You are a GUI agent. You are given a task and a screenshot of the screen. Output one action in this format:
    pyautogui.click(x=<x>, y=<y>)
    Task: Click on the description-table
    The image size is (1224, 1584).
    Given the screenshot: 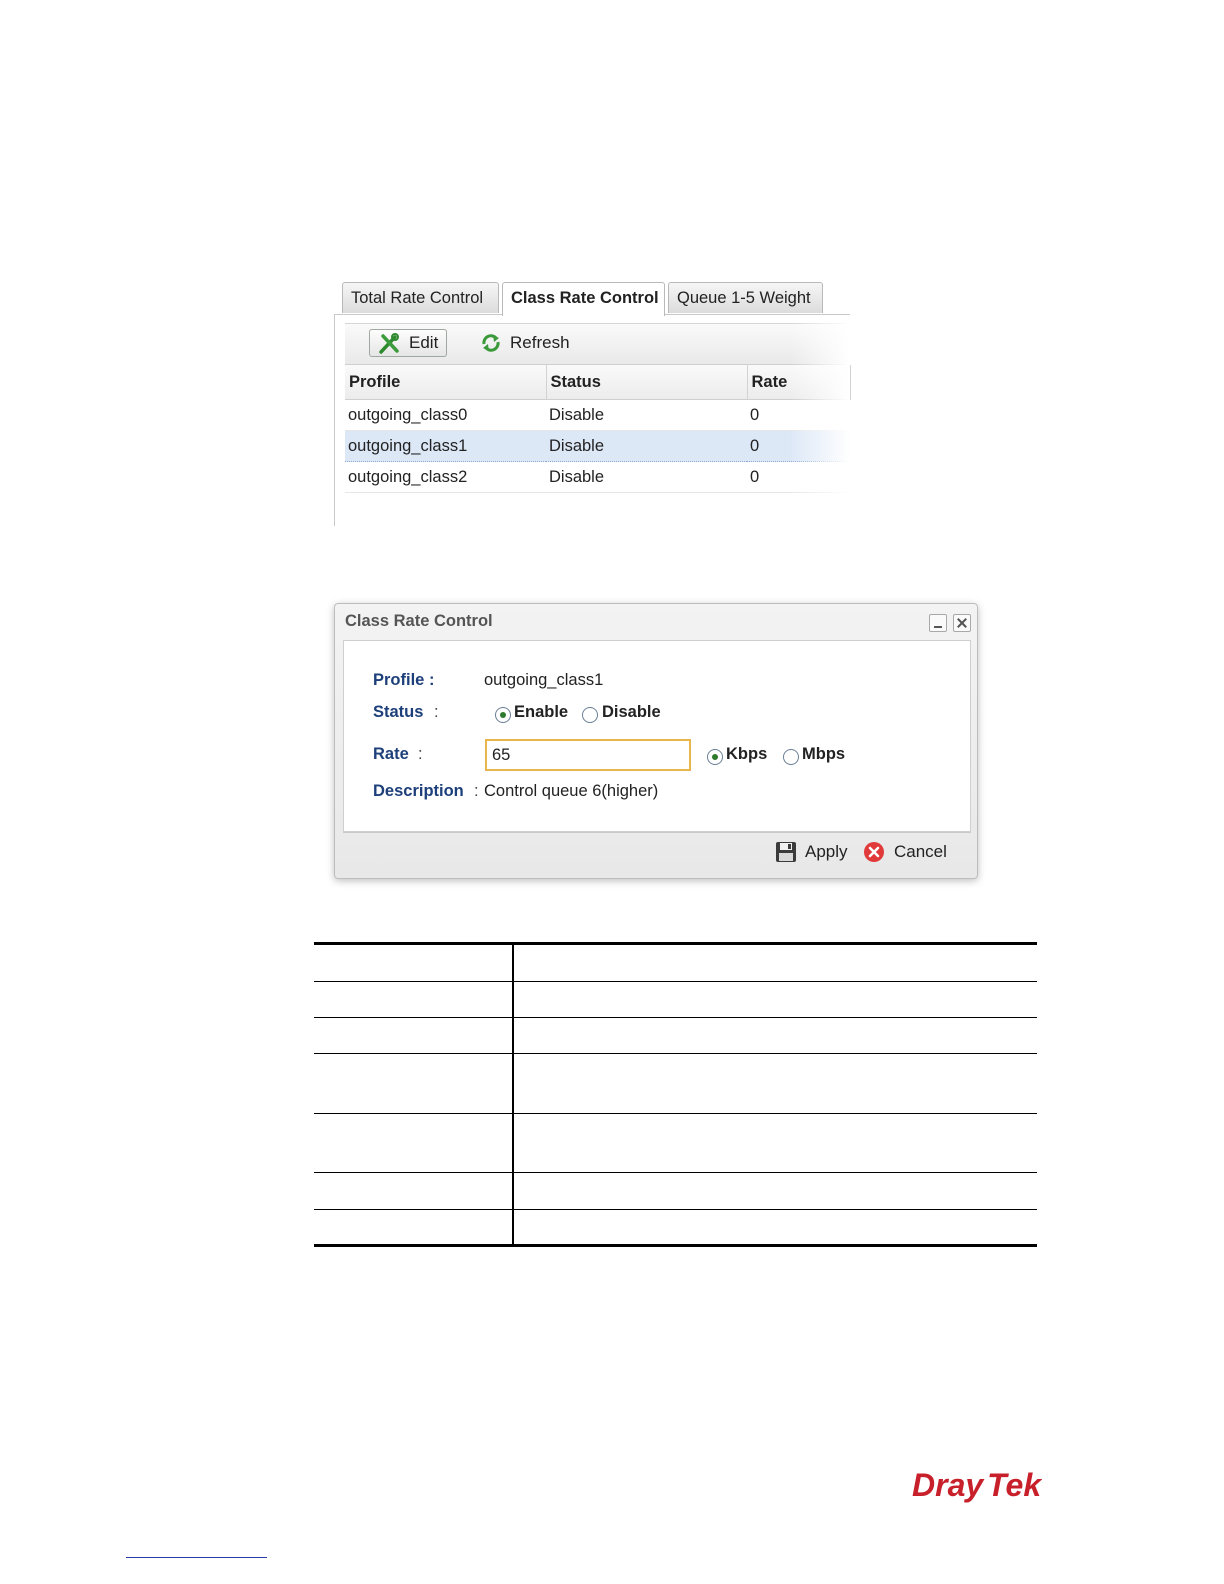 What is the action you would take?
    pyautogui.click(x=675, y=1094)
    